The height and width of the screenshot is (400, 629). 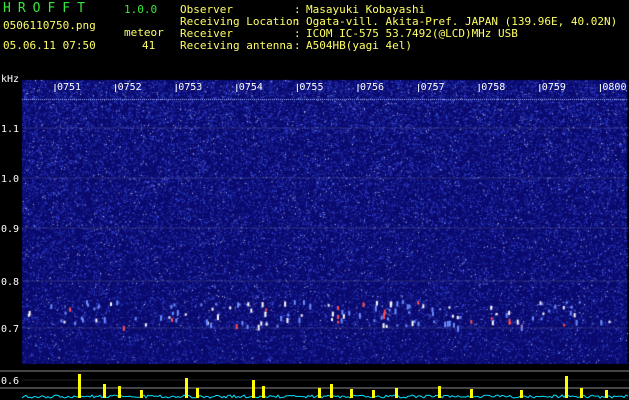 What do you see at coordinates (144, 32) in the screenshot?
I see `meteor-label: meteor` at bounding box center [144, 32].